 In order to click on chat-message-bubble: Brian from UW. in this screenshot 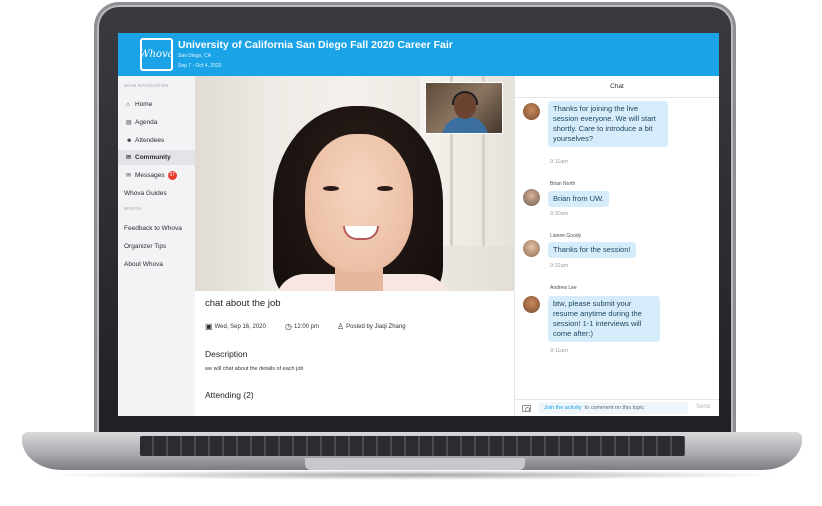, I will do `click(578, 199)`.